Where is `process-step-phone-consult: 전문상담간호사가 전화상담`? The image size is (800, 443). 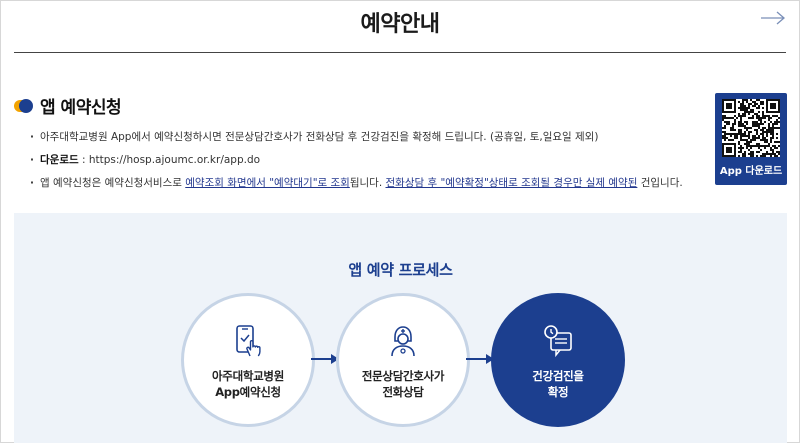 process-step-phone-consult: 전문상담간호사가 전화상담 is located at coordinates (403, 360).